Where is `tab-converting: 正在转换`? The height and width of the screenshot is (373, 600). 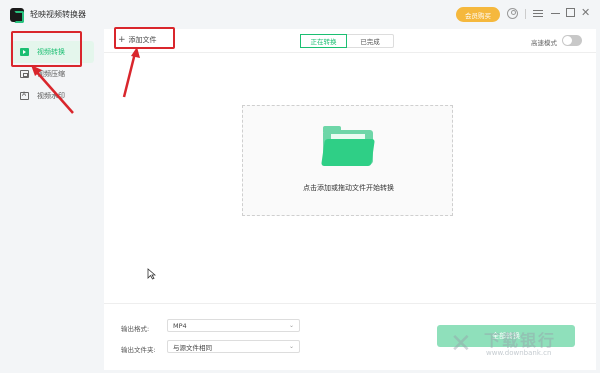 tab-converting: 正在转换 is located at coordinates (323, 41).